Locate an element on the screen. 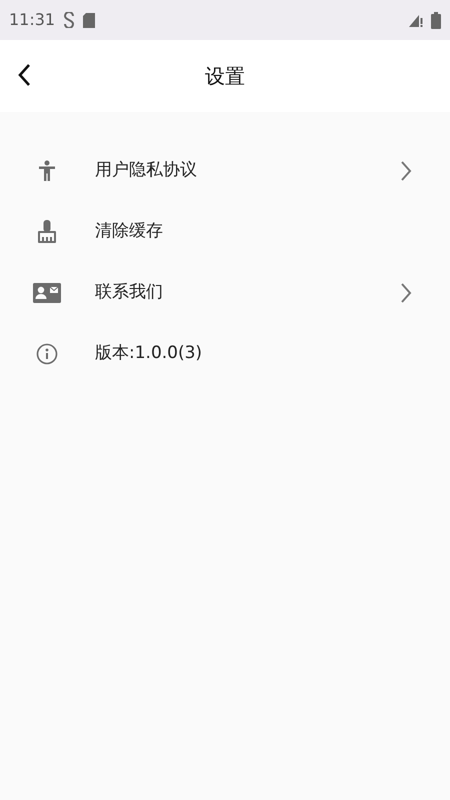  contact-card-icon is located at coordinates (47, 292).